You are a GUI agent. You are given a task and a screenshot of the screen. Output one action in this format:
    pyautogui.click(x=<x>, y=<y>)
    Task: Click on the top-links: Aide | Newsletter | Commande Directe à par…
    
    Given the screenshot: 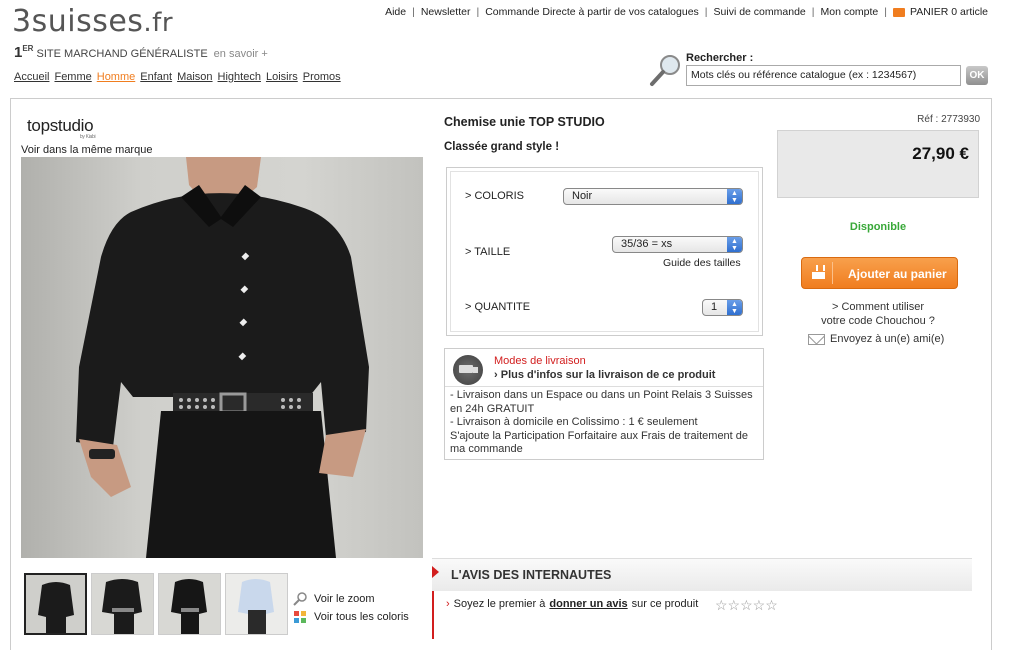 What is the action you would take?
    pyautogui.click(x=686, y=12)
    